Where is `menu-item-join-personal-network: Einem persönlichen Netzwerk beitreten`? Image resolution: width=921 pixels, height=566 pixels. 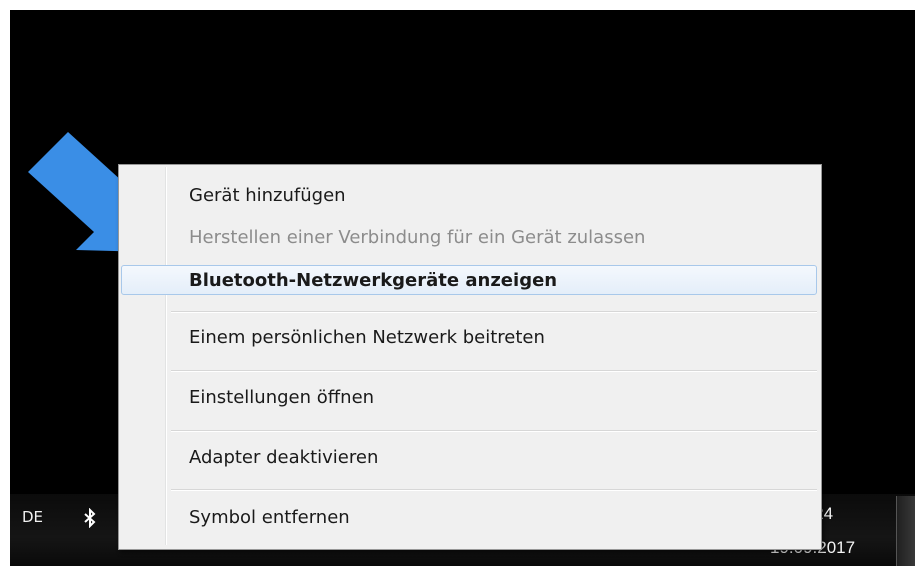
menu-item-join-personal-network: Einem persönlichen Netzwerk beitreten is located at coordinates (469, 338).